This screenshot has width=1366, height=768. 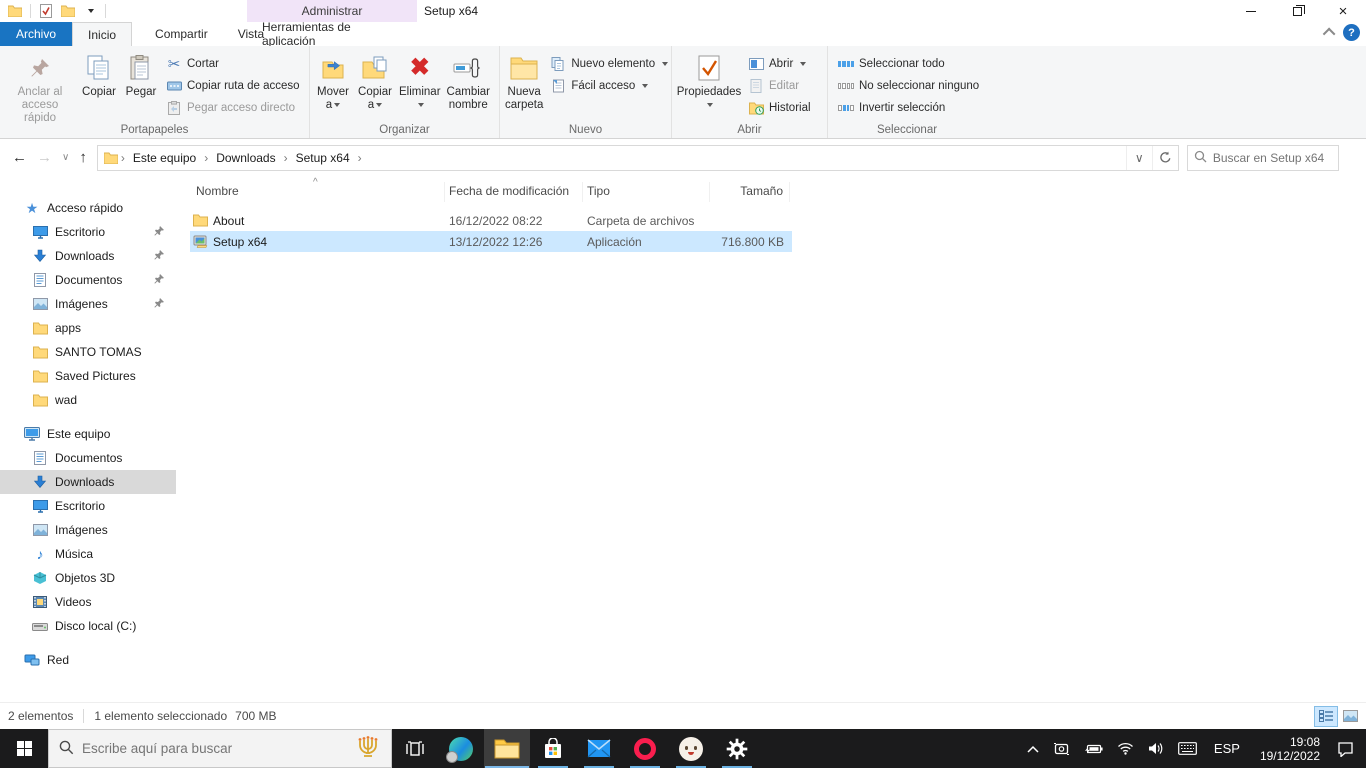 What do you see at coordinates (779, 108) in the screenshot?
I see `history-button: Historial` at bounding box center [779, 108].